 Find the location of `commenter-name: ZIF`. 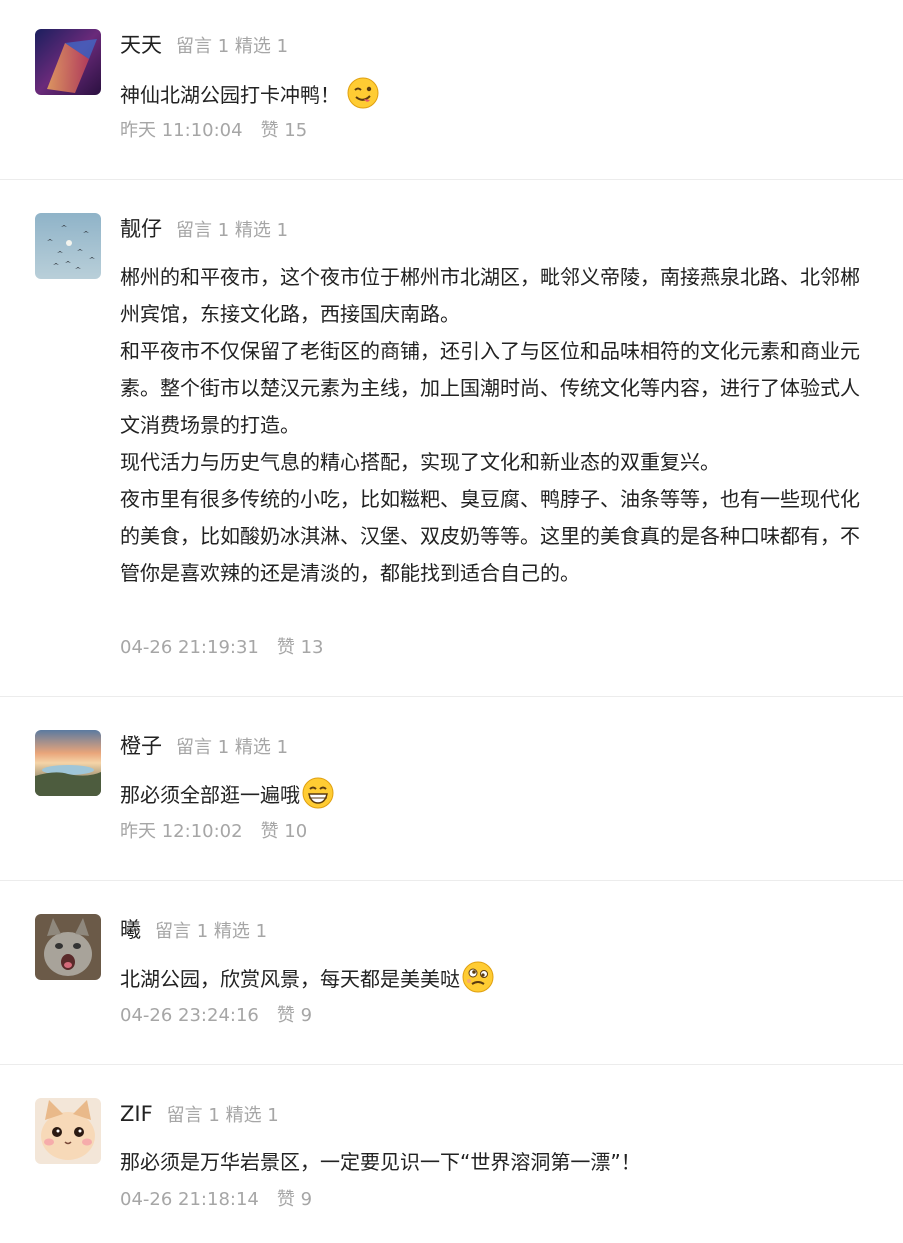

commenter-name: ZIF is located at coordinates (136, 1114).